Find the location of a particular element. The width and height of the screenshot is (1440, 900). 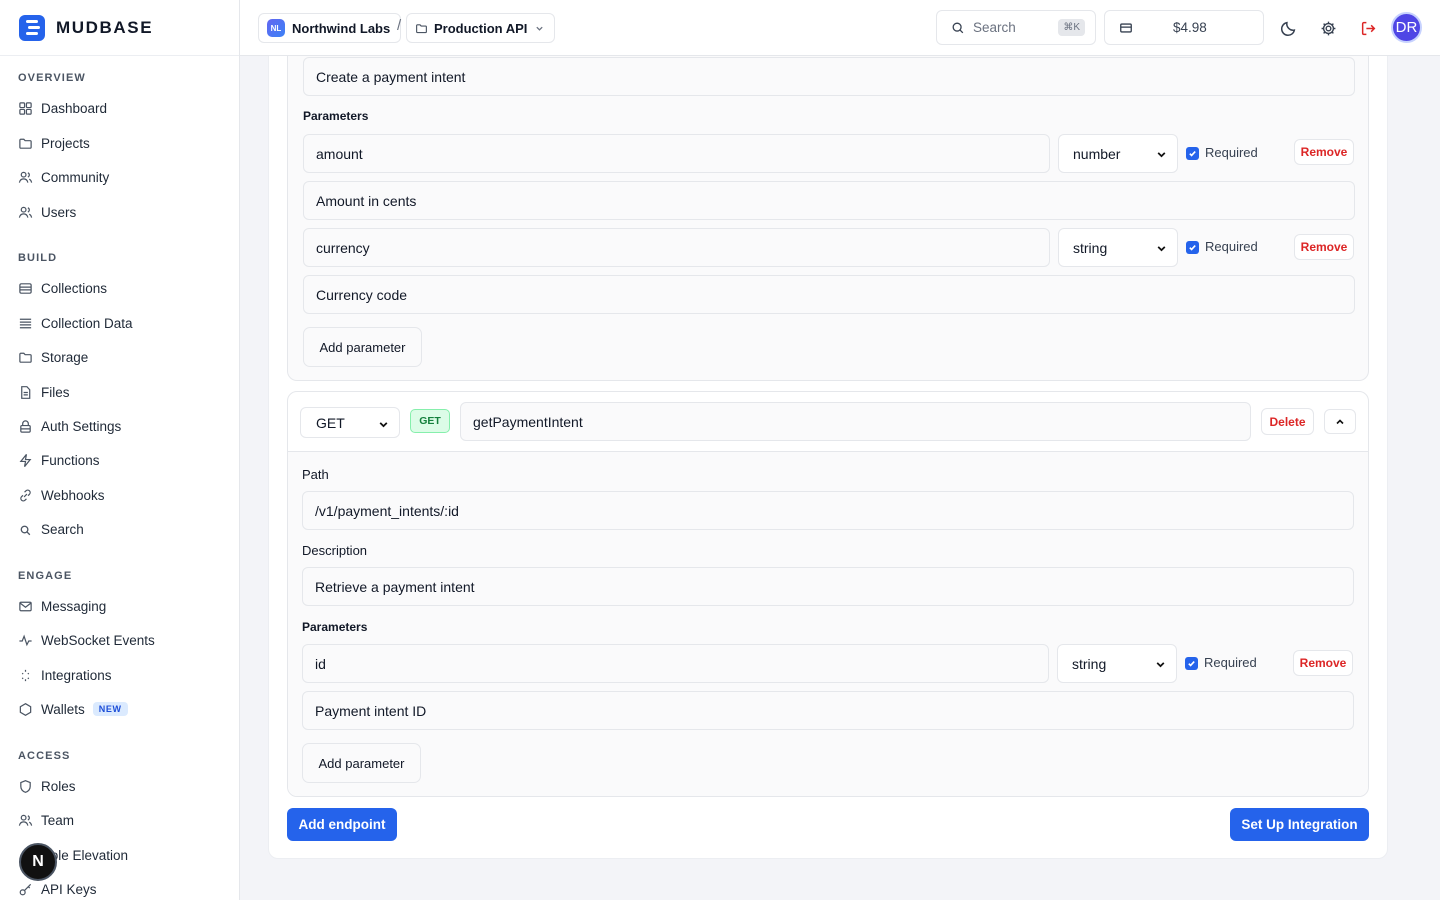

sidebar-item-dashboard: Dashboard is located at coordinates (62, 108).